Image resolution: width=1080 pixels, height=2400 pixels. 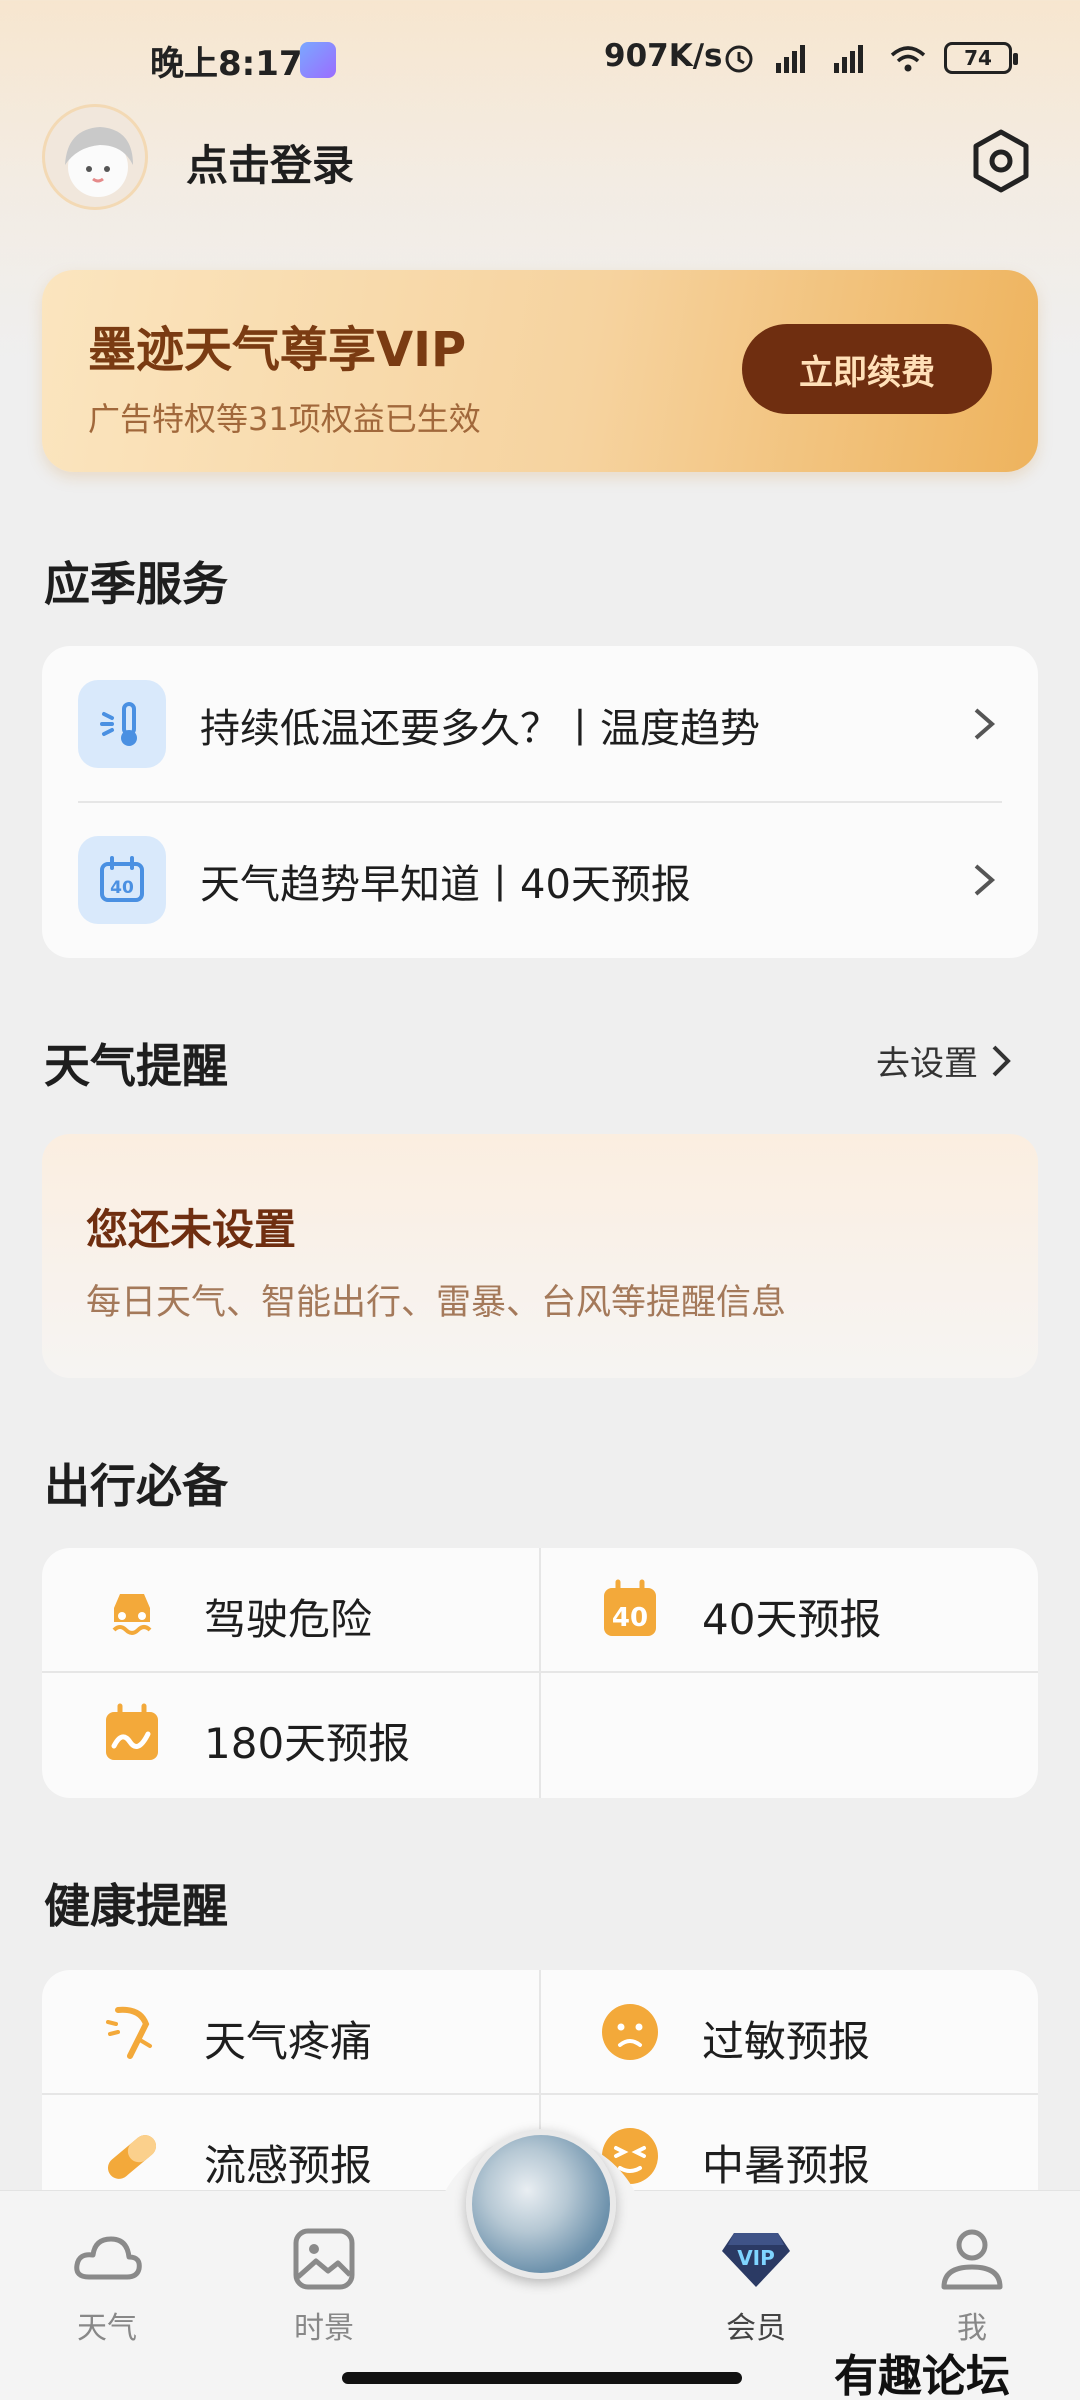 I want to click on seasonal-item-temp-trend: 持续低温还要多久？丨温度趋势, so click(x=540, y=724).